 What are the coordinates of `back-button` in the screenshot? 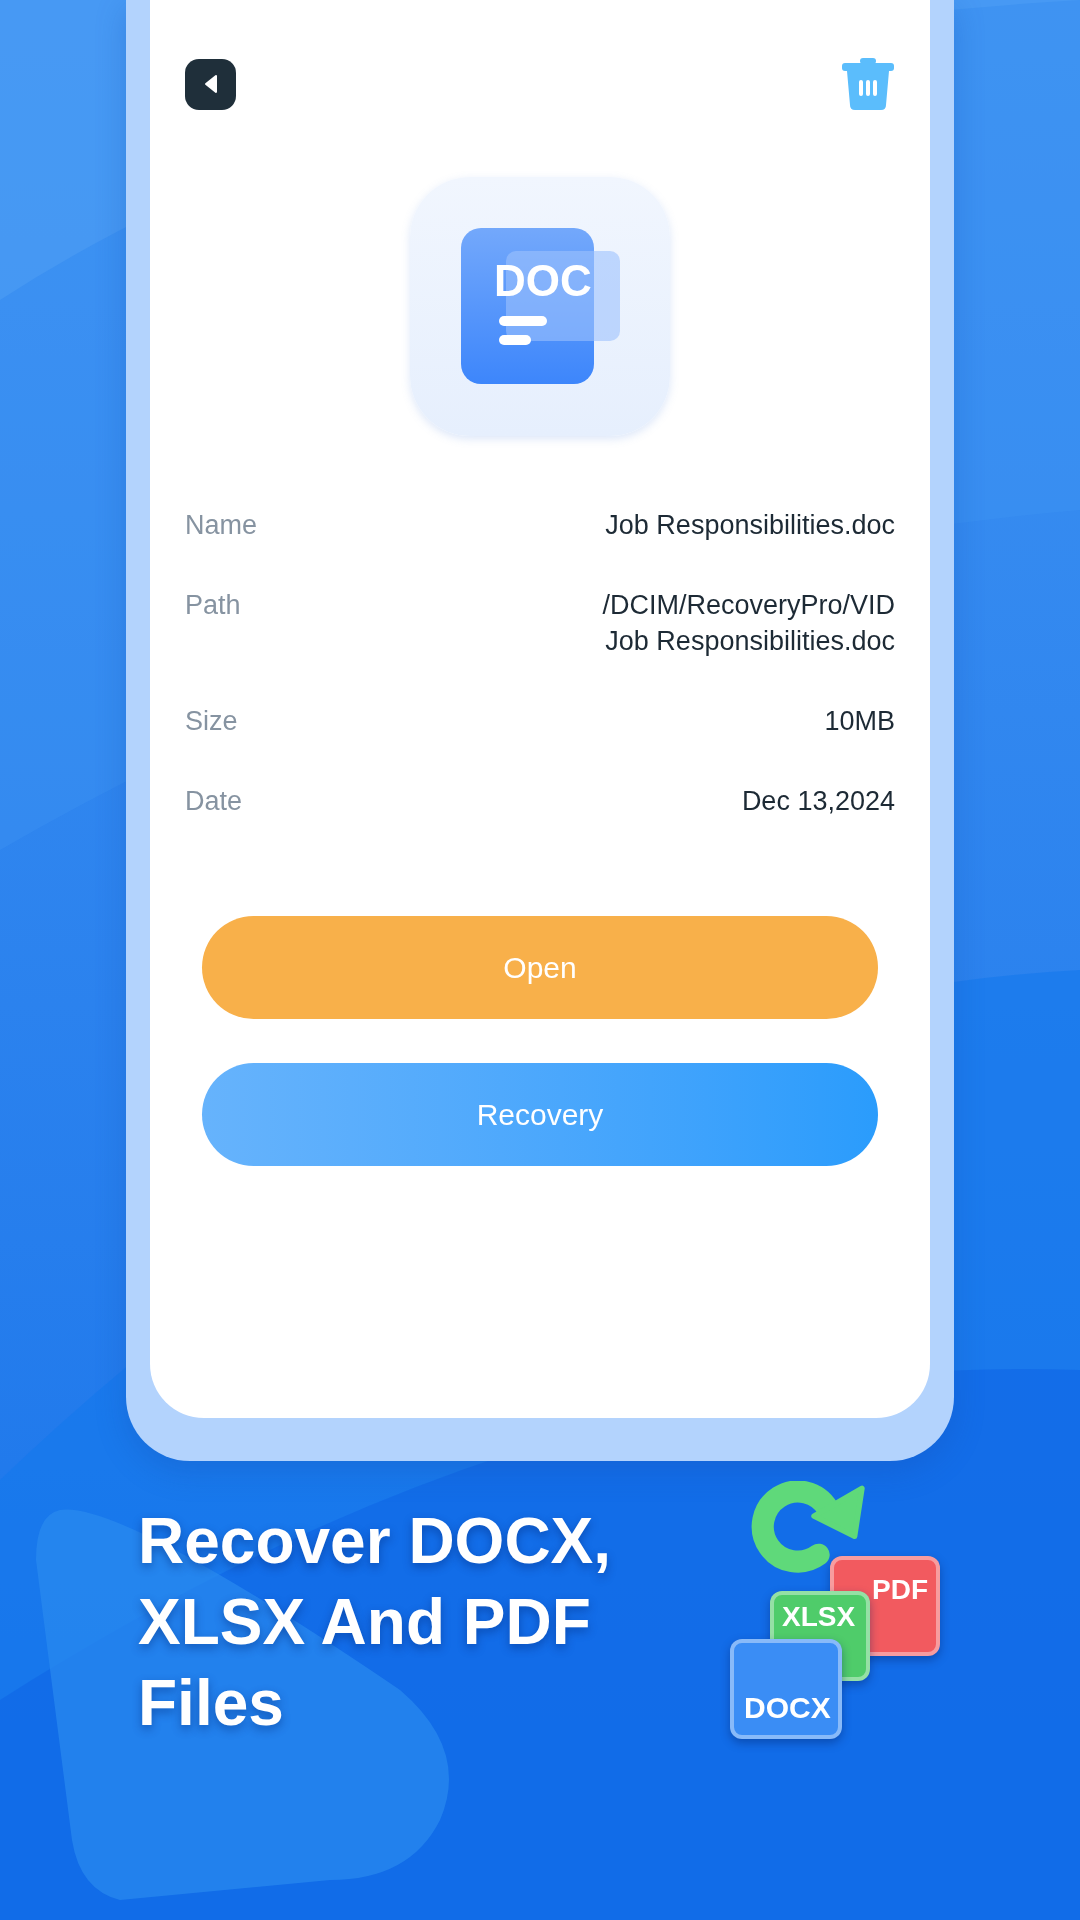 It's located at (210, 84).